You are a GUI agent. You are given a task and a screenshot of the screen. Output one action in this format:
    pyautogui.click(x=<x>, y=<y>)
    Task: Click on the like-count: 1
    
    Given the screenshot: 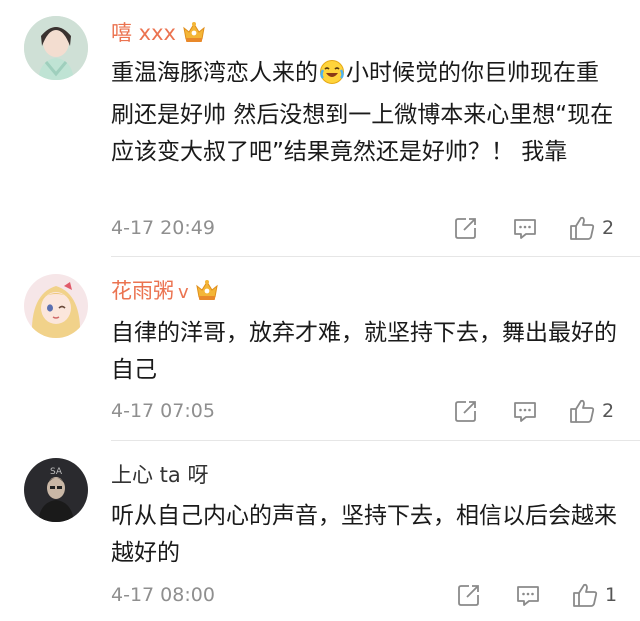 What is the action you would take?
    pyautogui.click(x=611, y=595)
    